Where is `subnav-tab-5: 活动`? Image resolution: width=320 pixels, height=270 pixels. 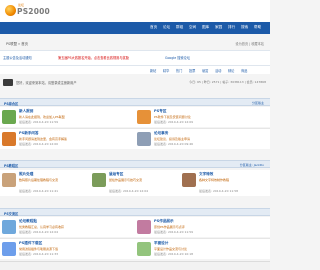 subnav-tab-5: 活动 is located at coordinates (218, 70).